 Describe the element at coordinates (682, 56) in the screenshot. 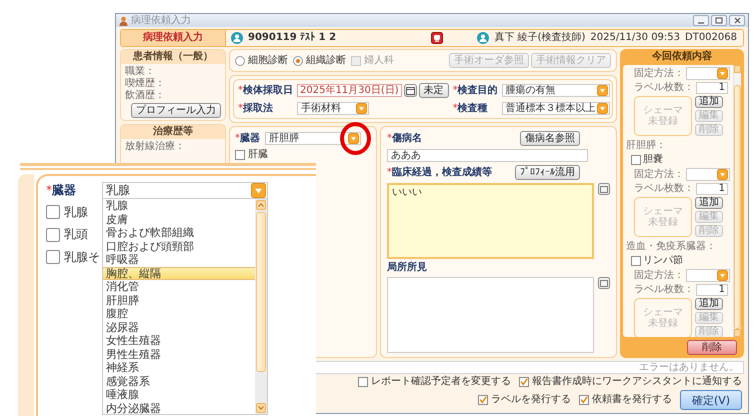

I see `panel-title: 今回依頼内容` at that location.